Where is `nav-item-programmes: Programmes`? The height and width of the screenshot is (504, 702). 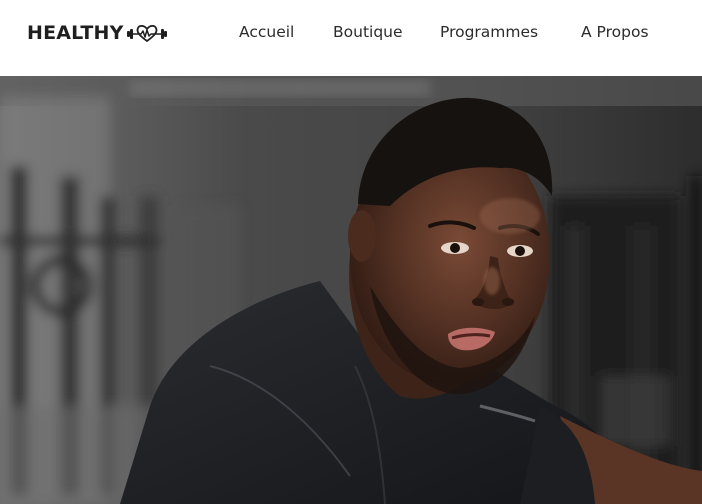
nav-item-programmes: Programmes is located at coordinates (489, 32).